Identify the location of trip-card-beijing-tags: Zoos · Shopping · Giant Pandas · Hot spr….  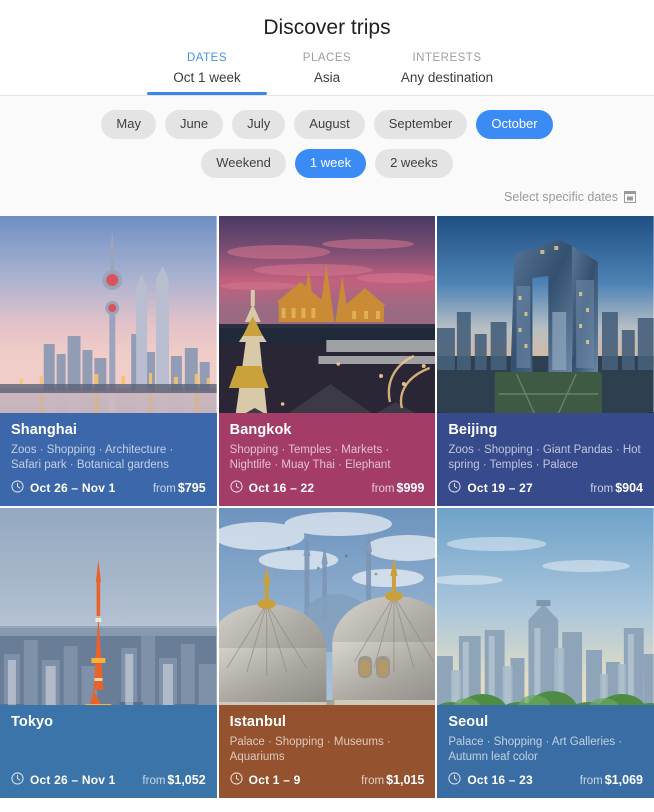
(544, 457).